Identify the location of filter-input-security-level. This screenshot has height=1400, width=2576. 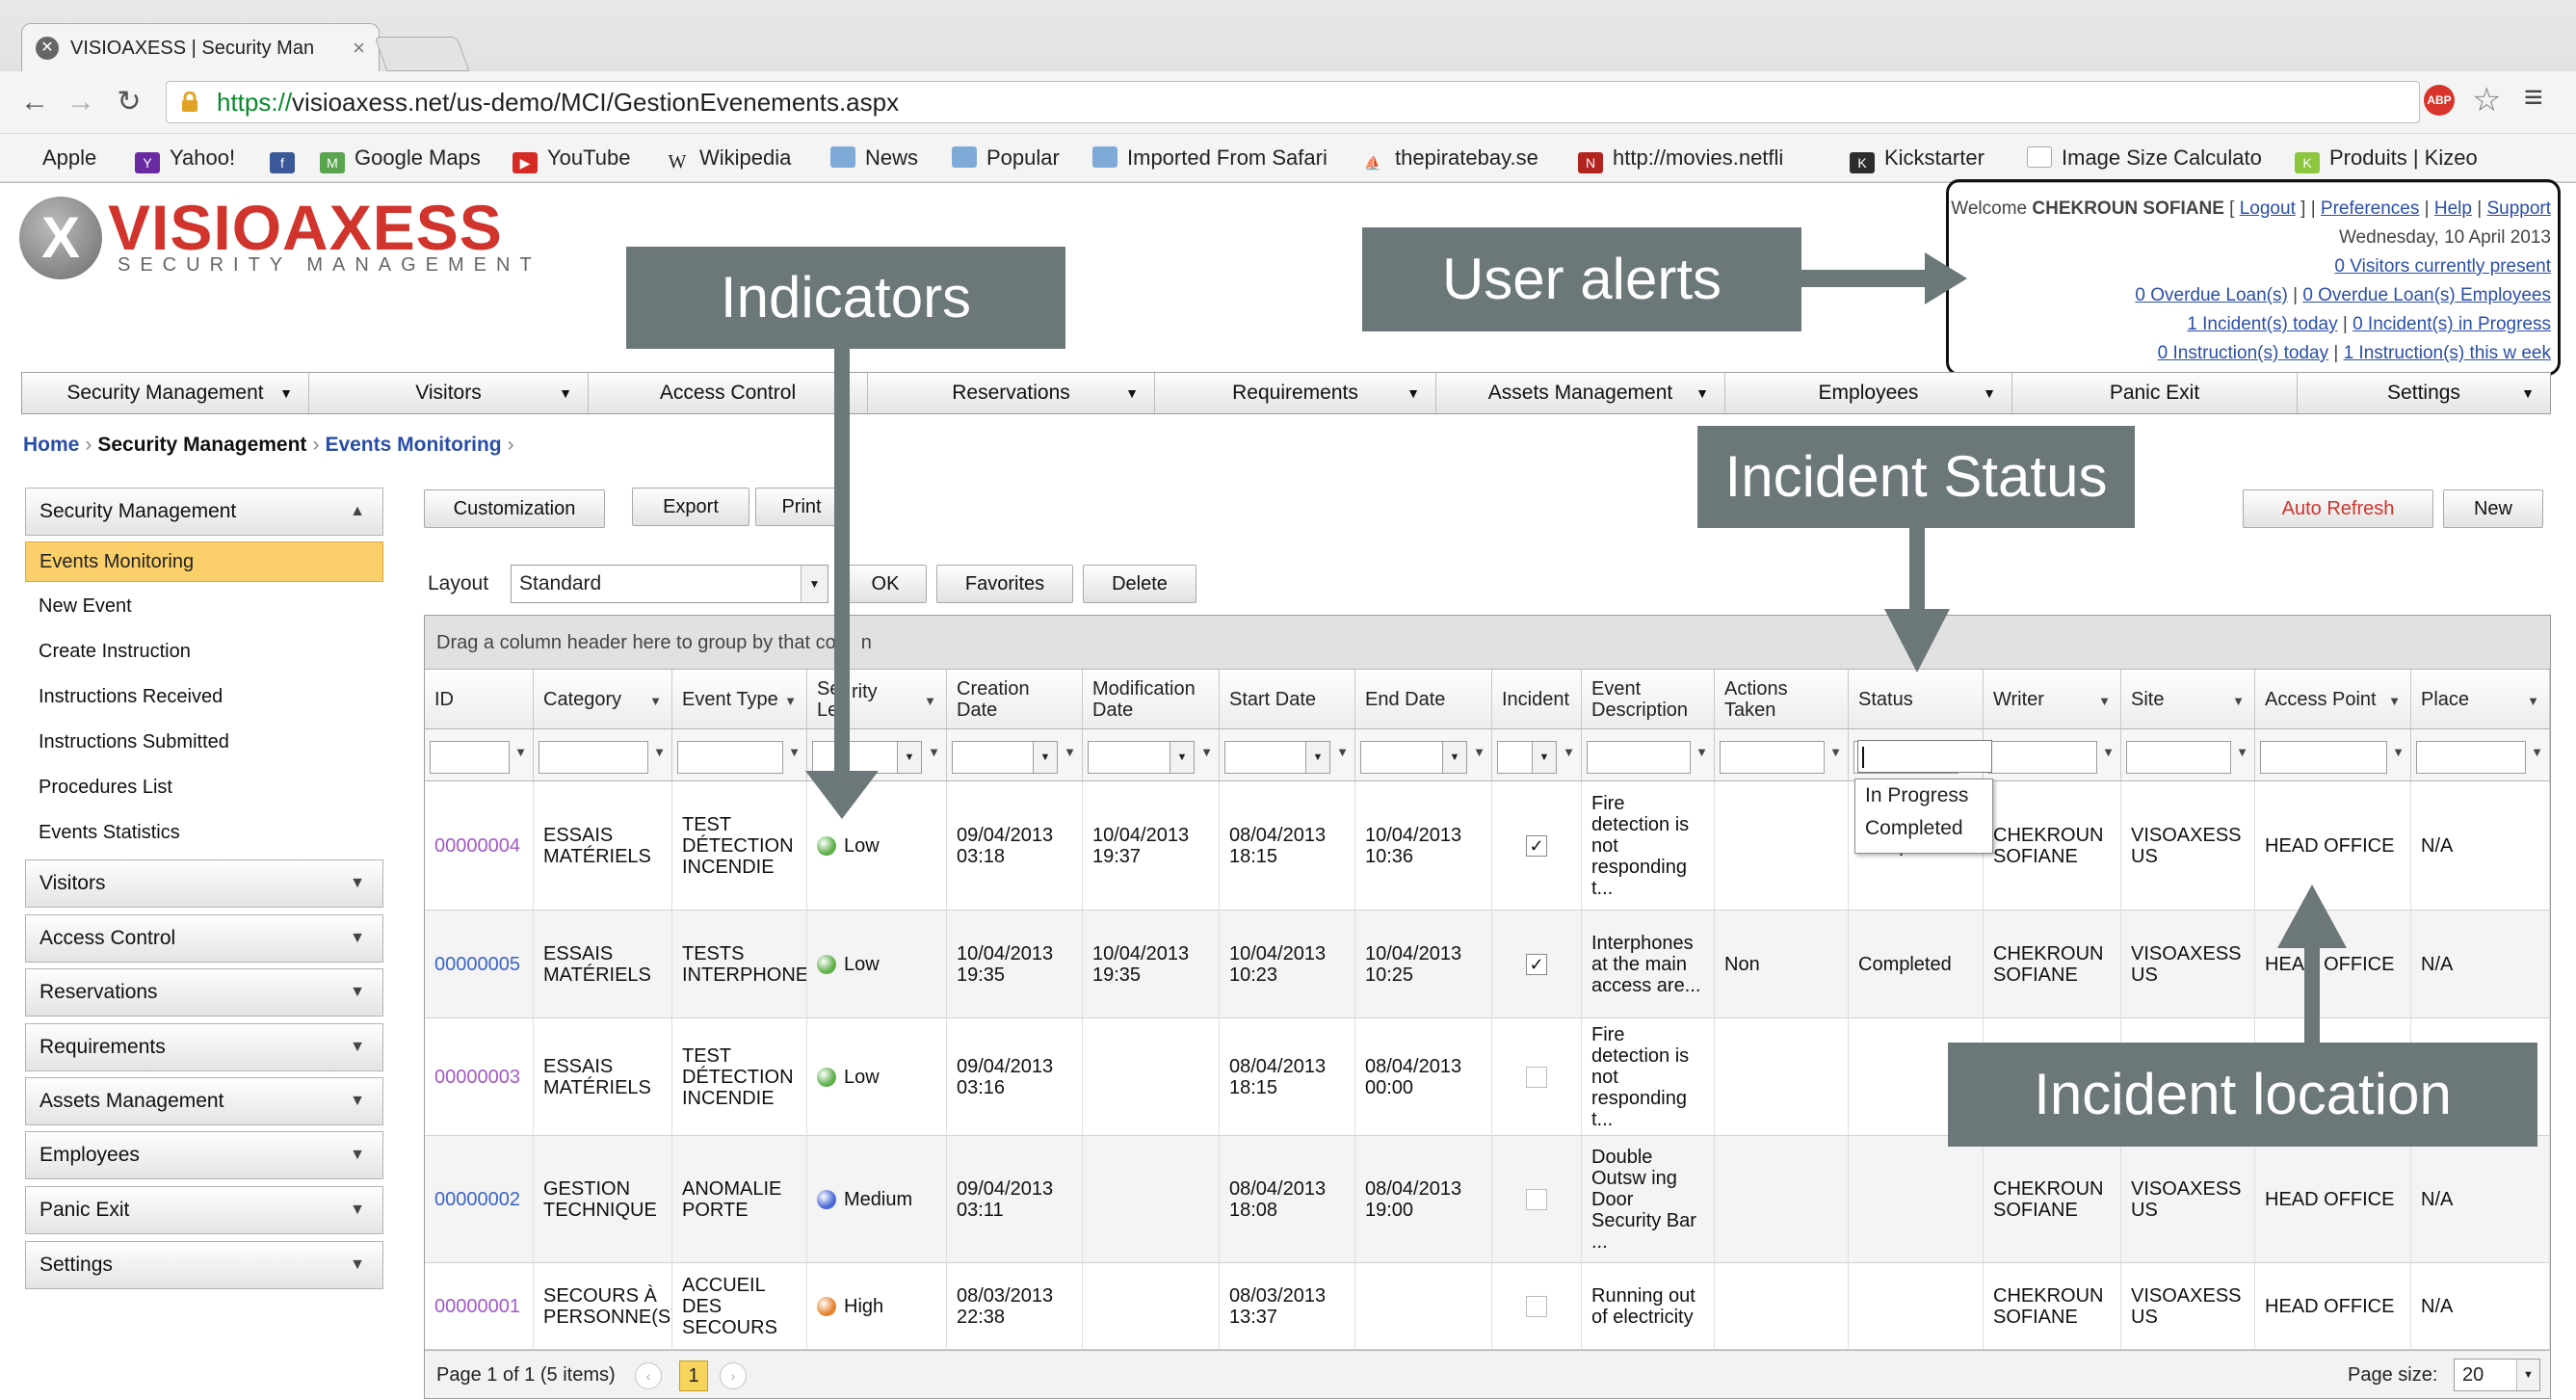
(855, 757).